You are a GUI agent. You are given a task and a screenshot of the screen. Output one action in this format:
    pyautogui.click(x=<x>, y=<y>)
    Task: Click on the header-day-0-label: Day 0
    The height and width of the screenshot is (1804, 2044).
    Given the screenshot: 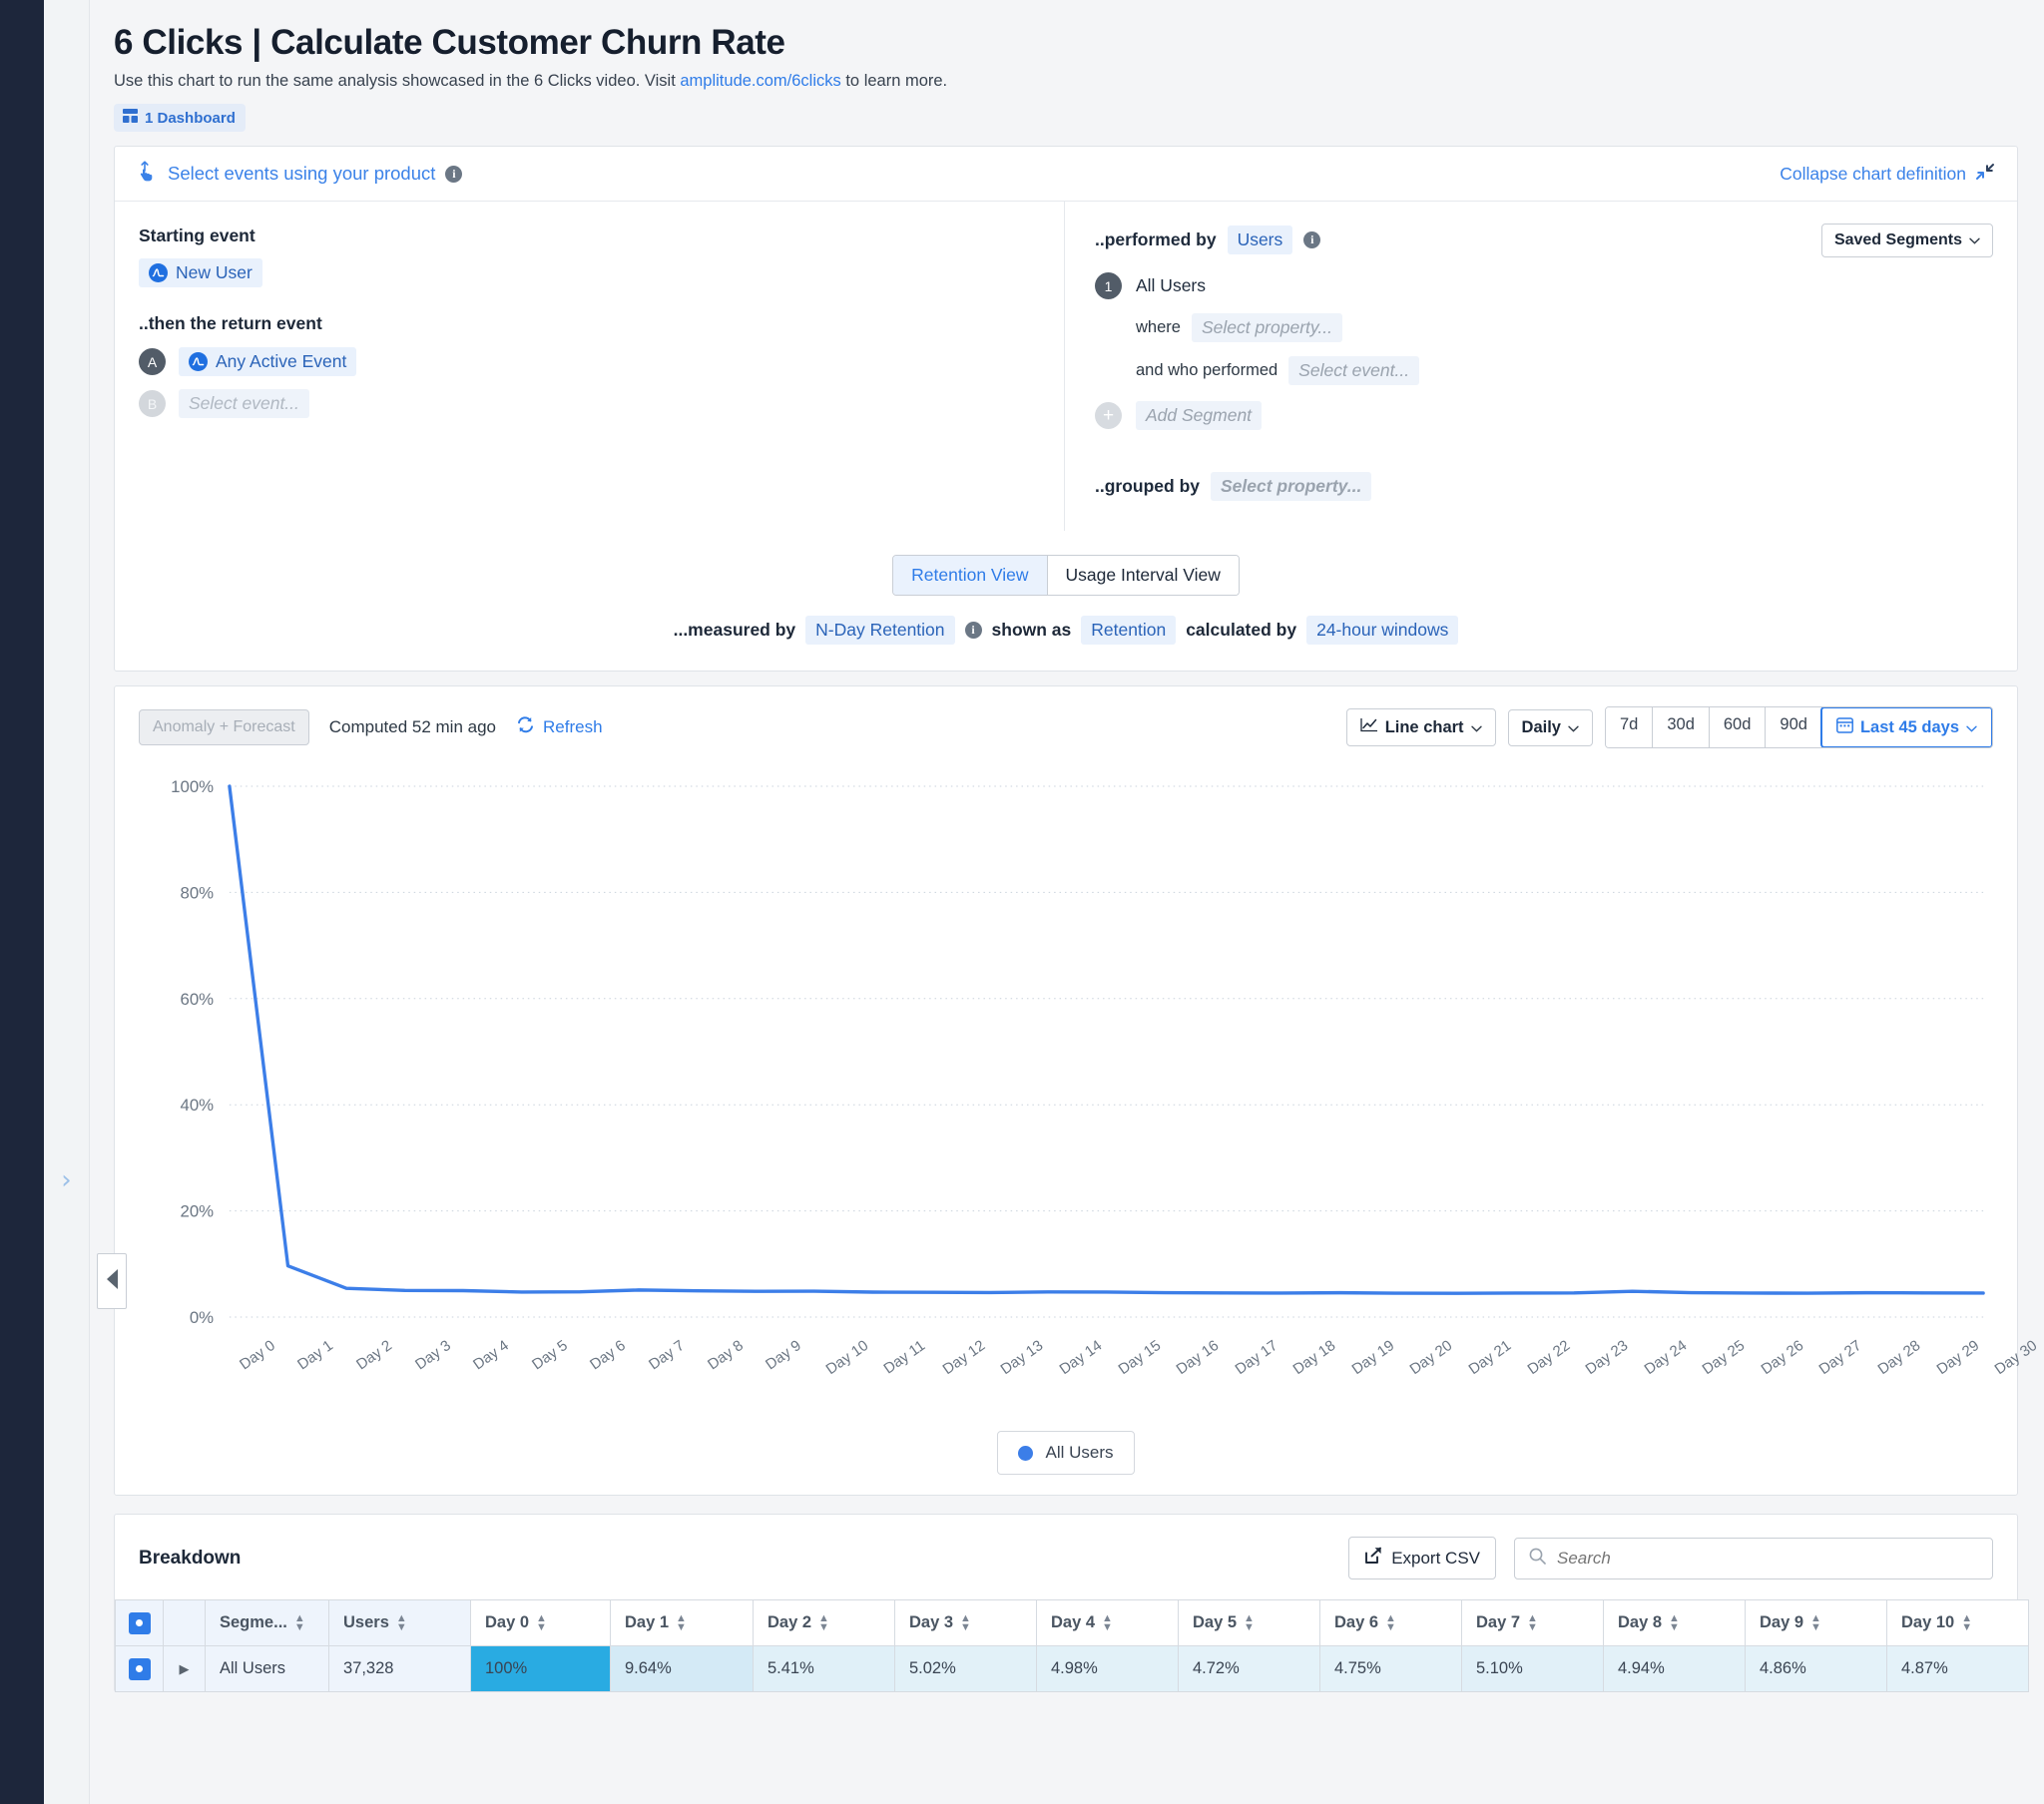 What is the action you would take?
    pyautogui.click(x=507, y=1622)
    